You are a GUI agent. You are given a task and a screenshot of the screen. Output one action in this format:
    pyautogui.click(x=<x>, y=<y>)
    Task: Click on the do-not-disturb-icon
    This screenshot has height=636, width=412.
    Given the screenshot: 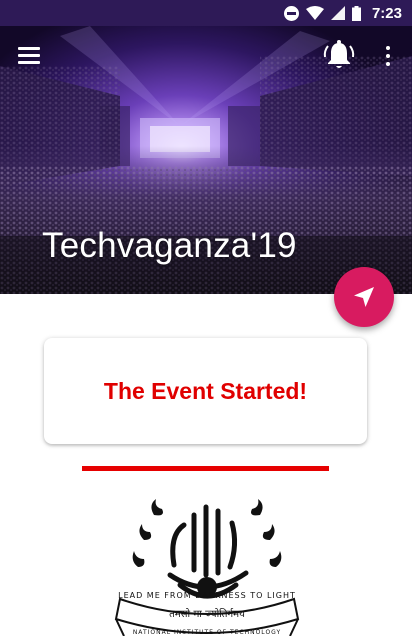 What is the action you would take?
    pyautogui.click(x=291, y=13)
    